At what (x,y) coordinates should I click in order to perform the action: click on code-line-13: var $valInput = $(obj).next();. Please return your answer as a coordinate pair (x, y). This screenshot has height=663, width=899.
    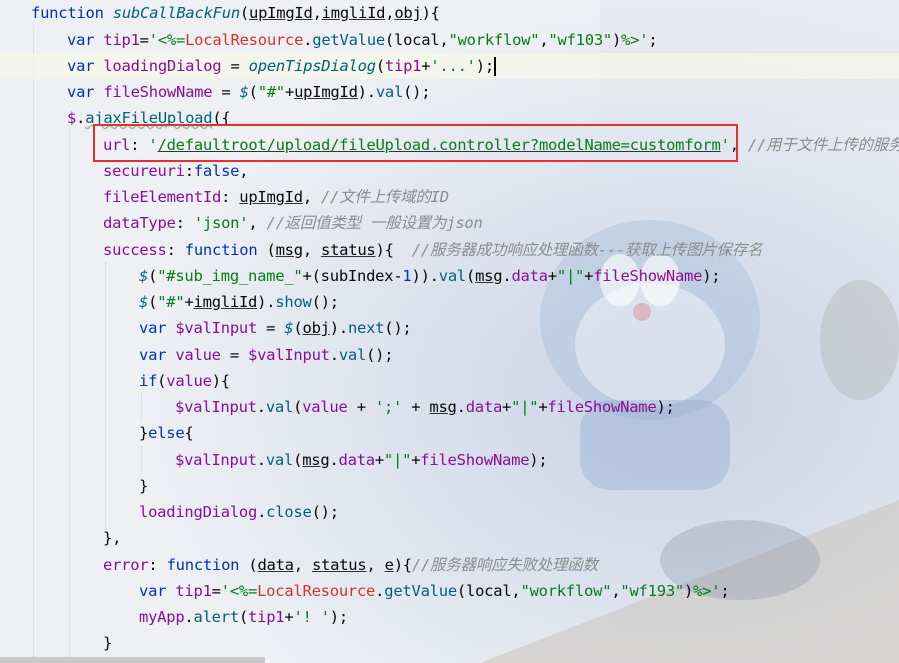
    Looking at the image, I should click on (275, 328).